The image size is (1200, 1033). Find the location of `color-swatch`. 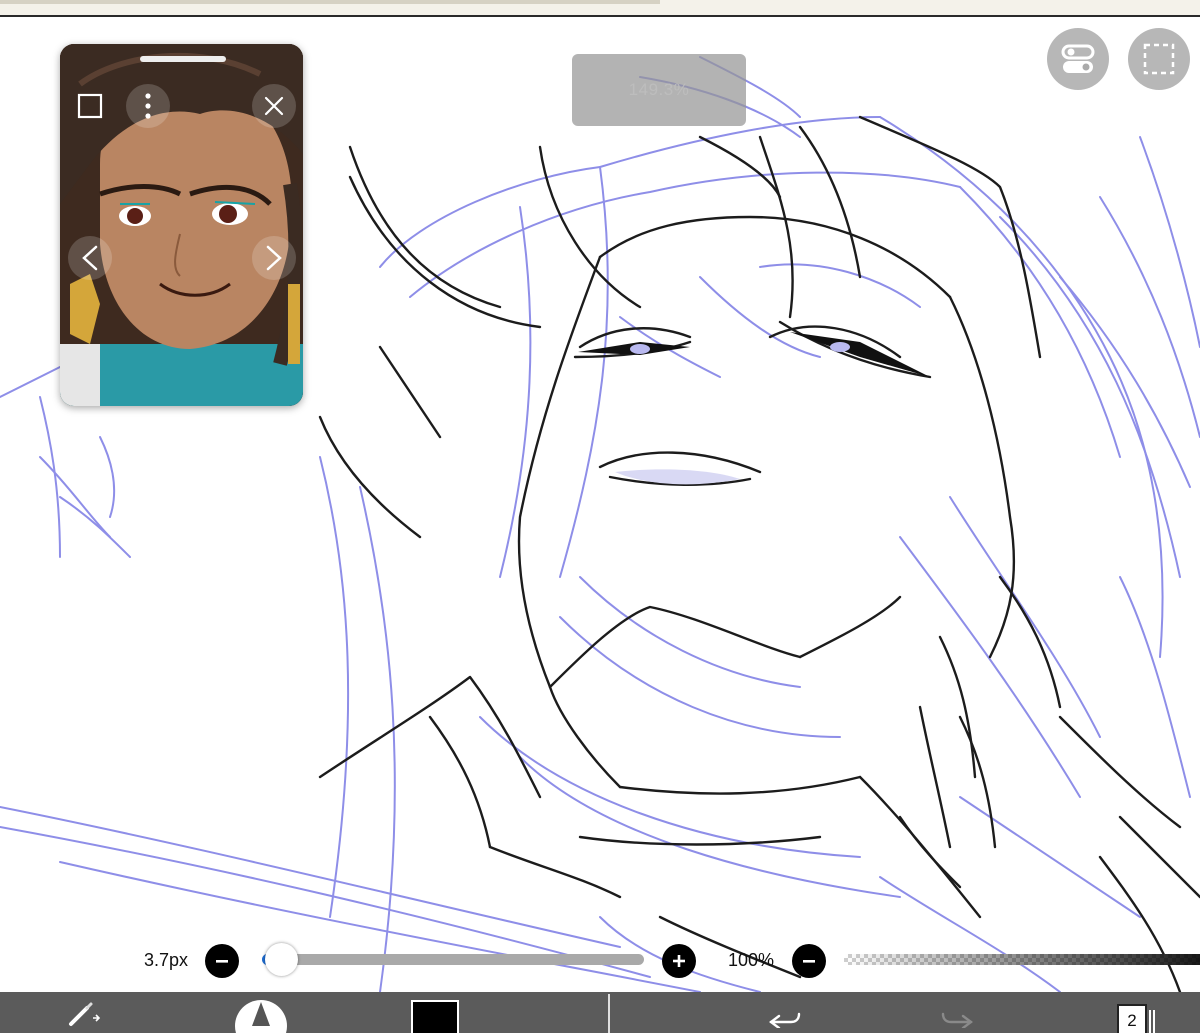

color-swatch is located at coordinates (435, 1016).